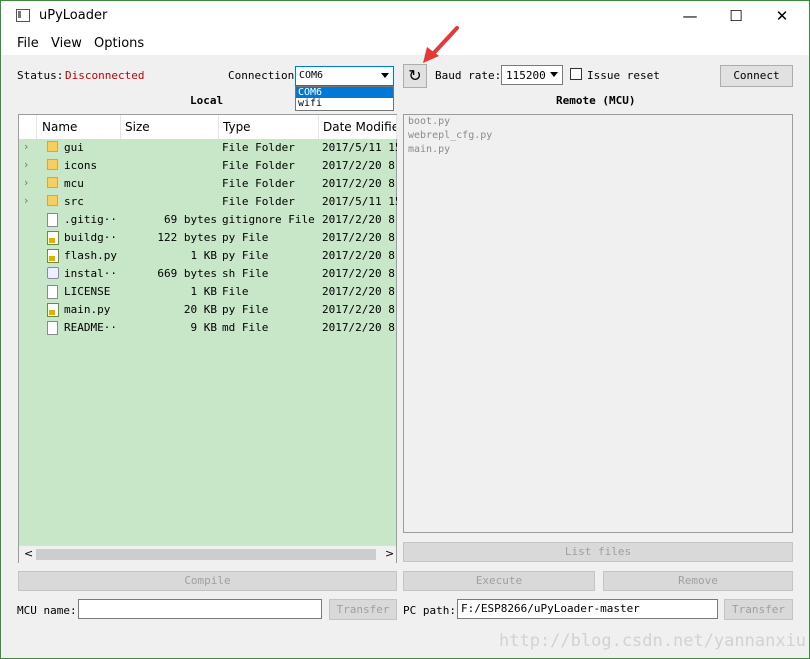 This screenshot has width=810, height=659. What do you see at coordinates (344, 76) in the screenshot?
I see `connection-select: COM6` at bounding box center [344, 76].